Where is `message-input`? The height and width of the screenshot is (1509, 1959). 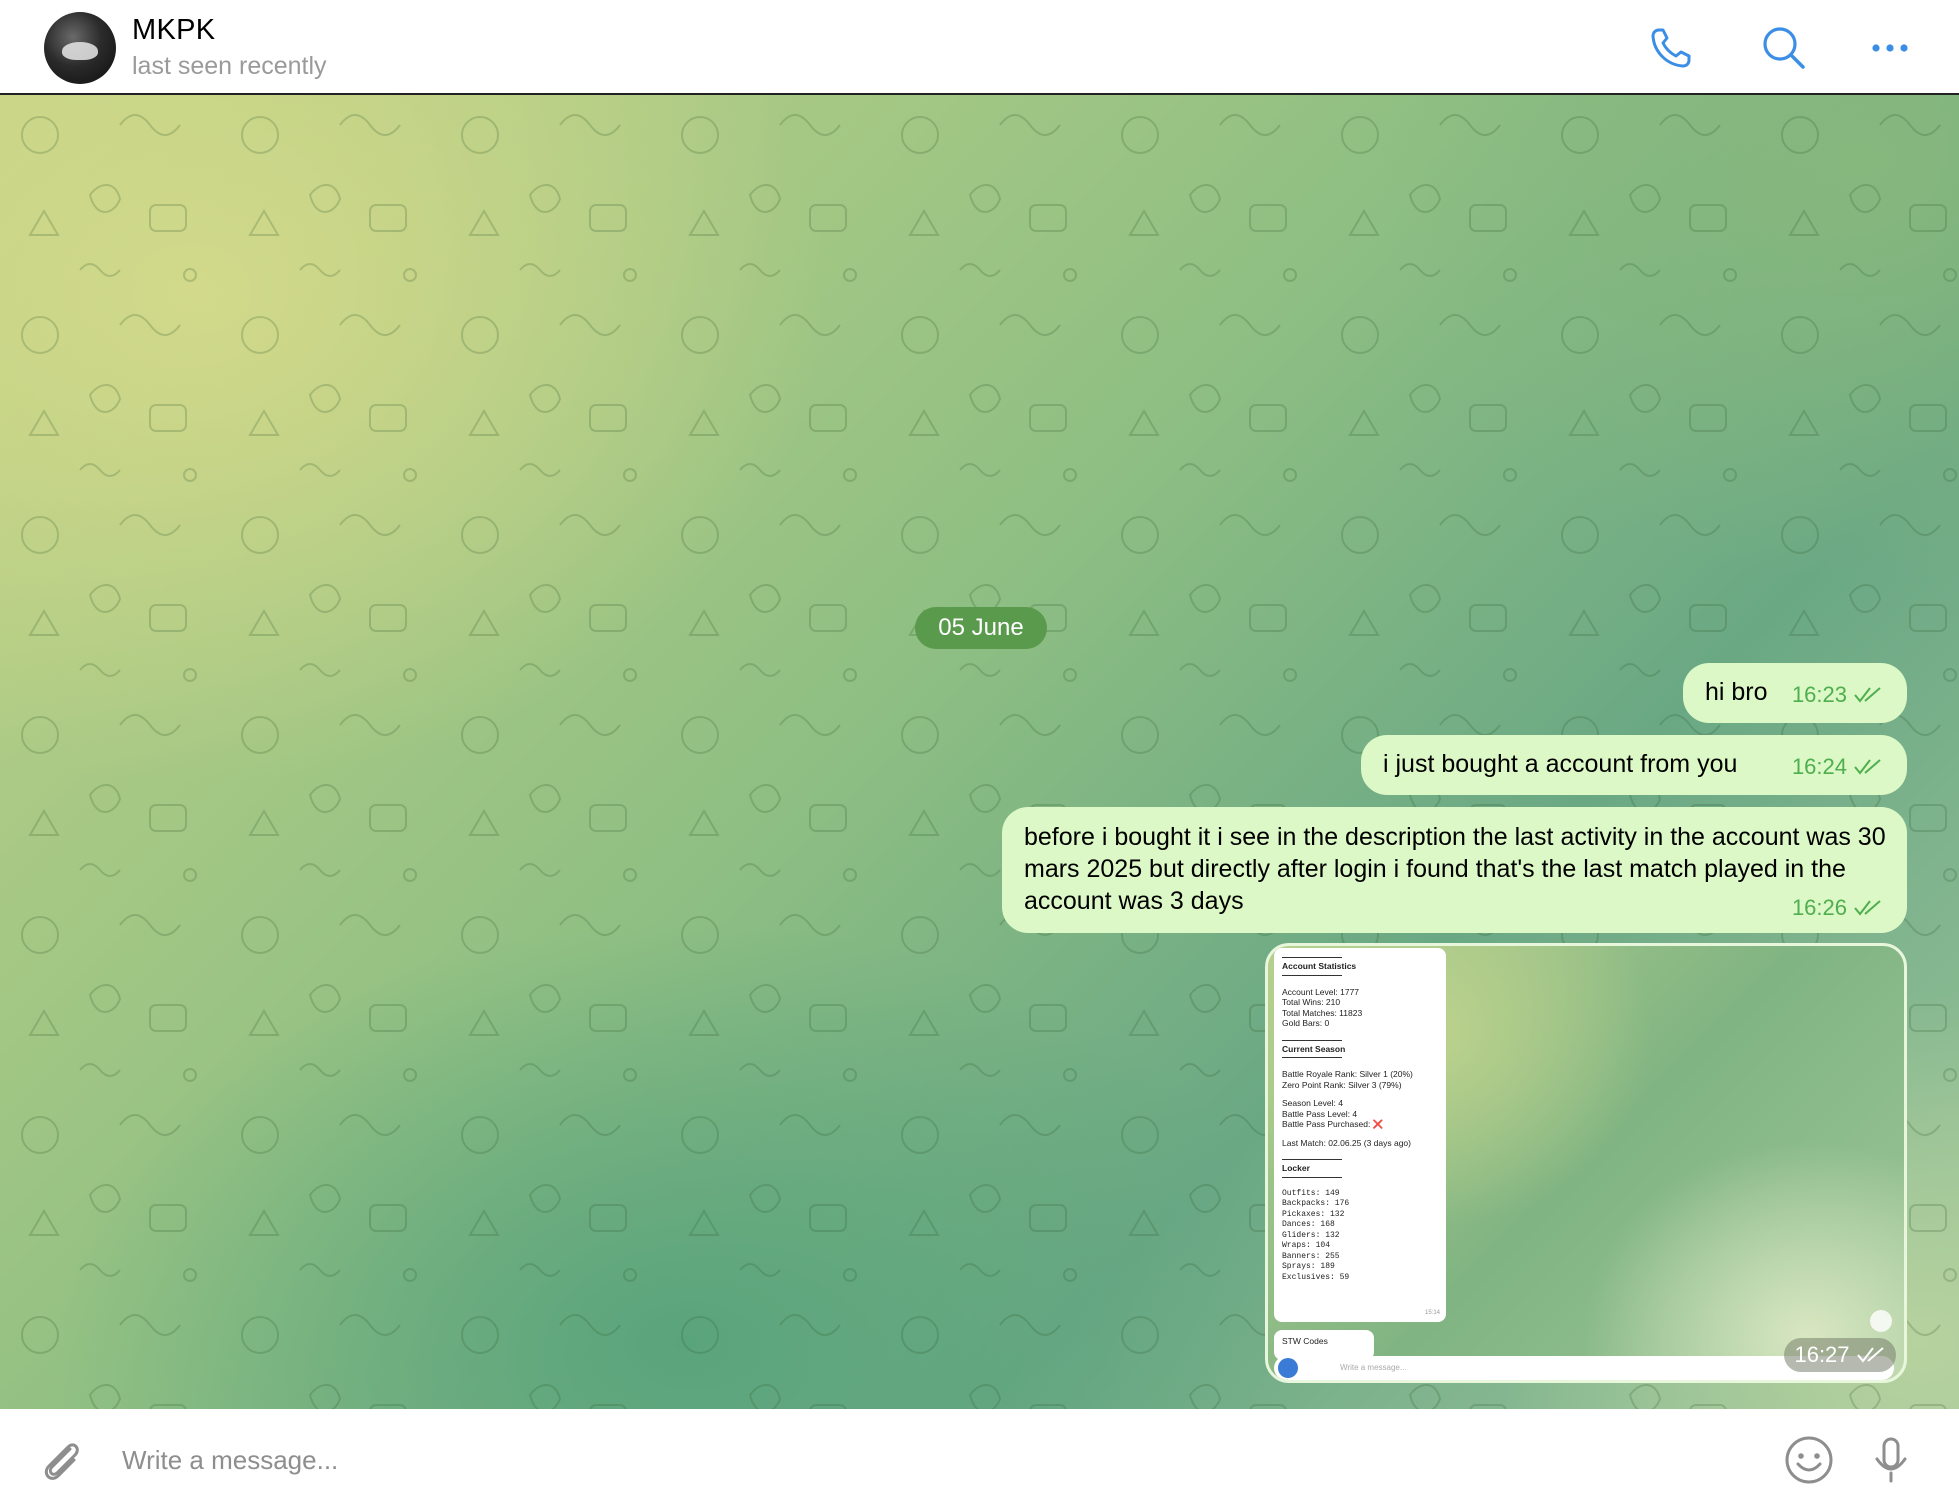
message-input is located at coordinates (932, 1460).